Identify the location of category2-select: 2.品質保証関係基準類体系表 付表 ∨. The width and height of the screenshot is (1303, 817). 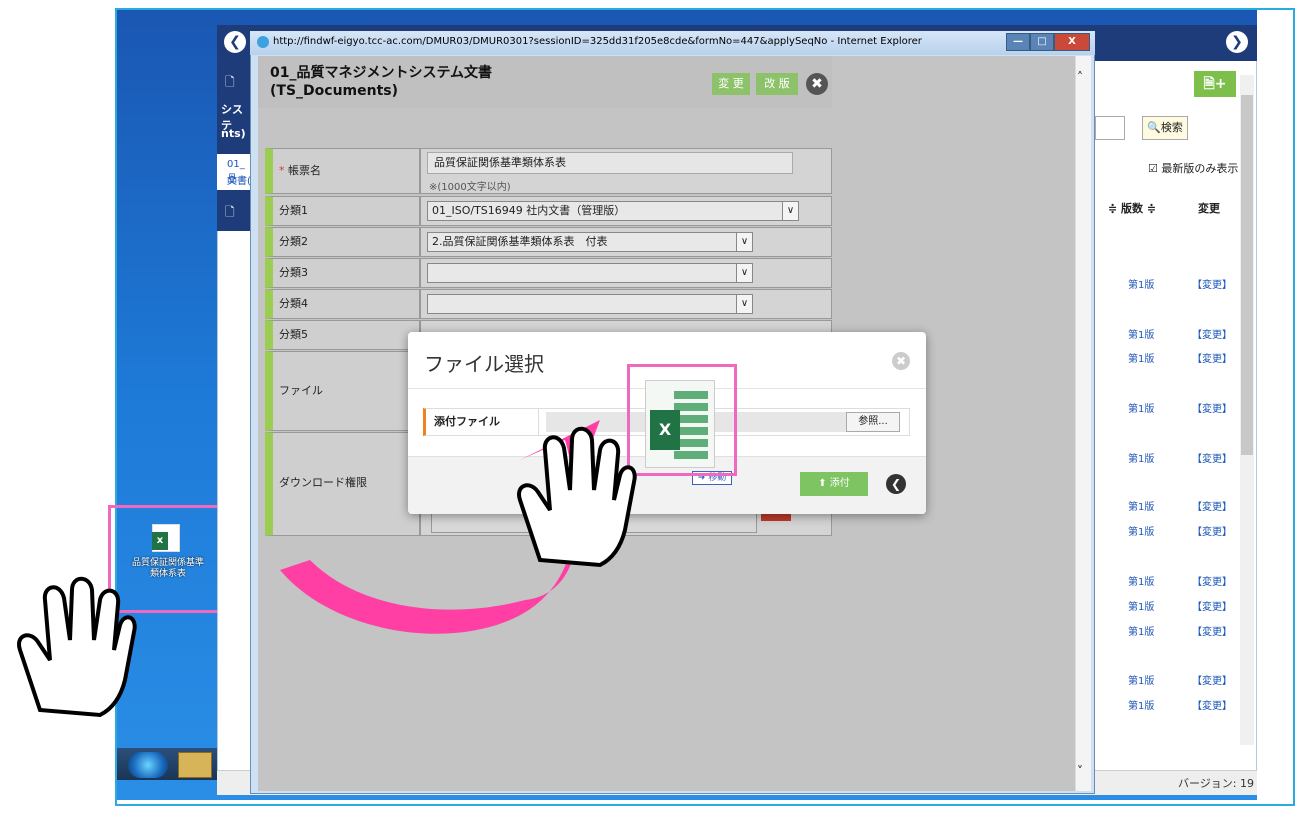
(590, 242).